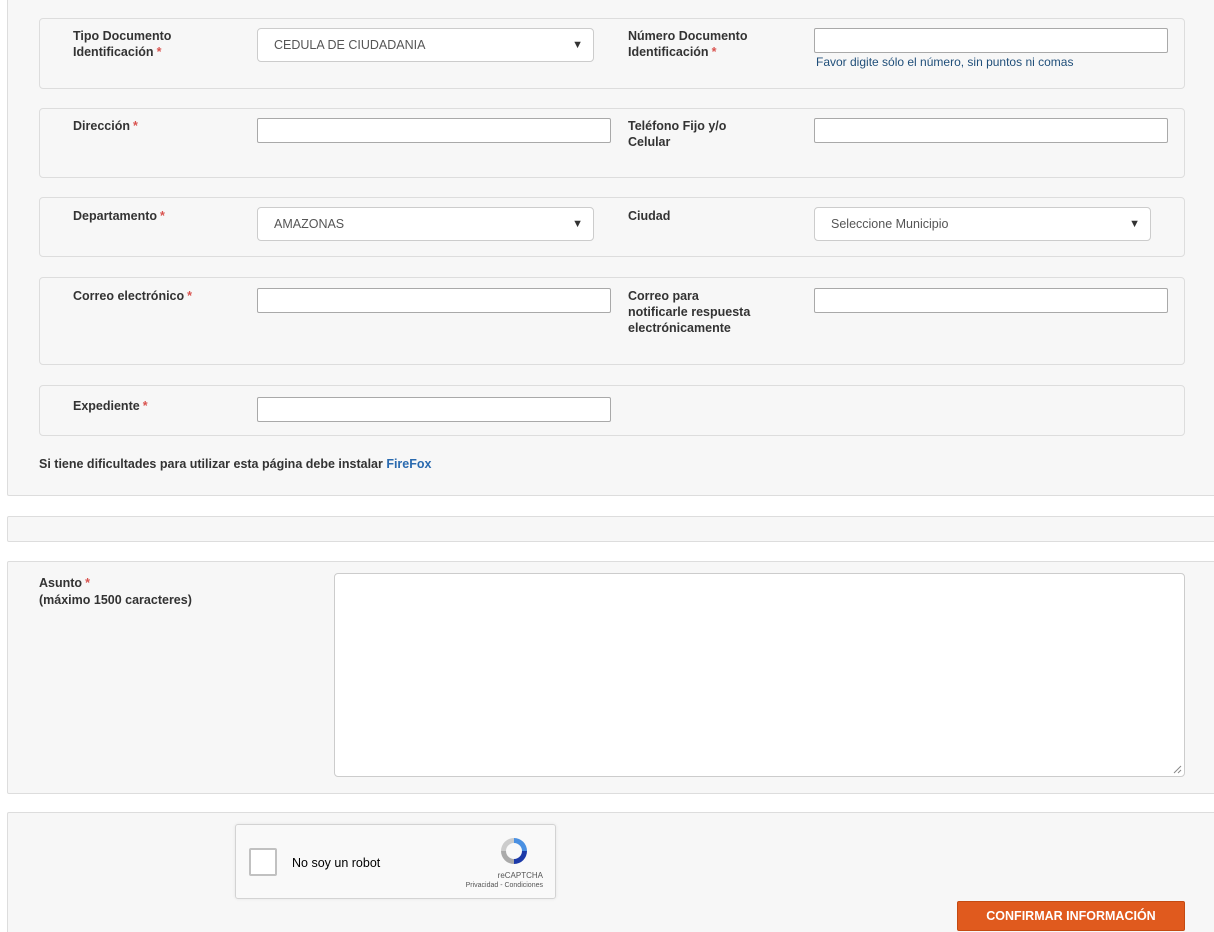  Describe the element at coordinates (991, 300) in the screenshot. I see `correo-notificar-input` at that location.